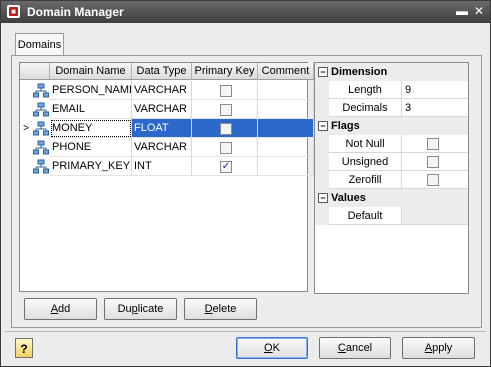  What do you see at coordinates (391, 72) in the screenshot?
I see `category-dimension: − Dimension` at bounding box center [391, 72].